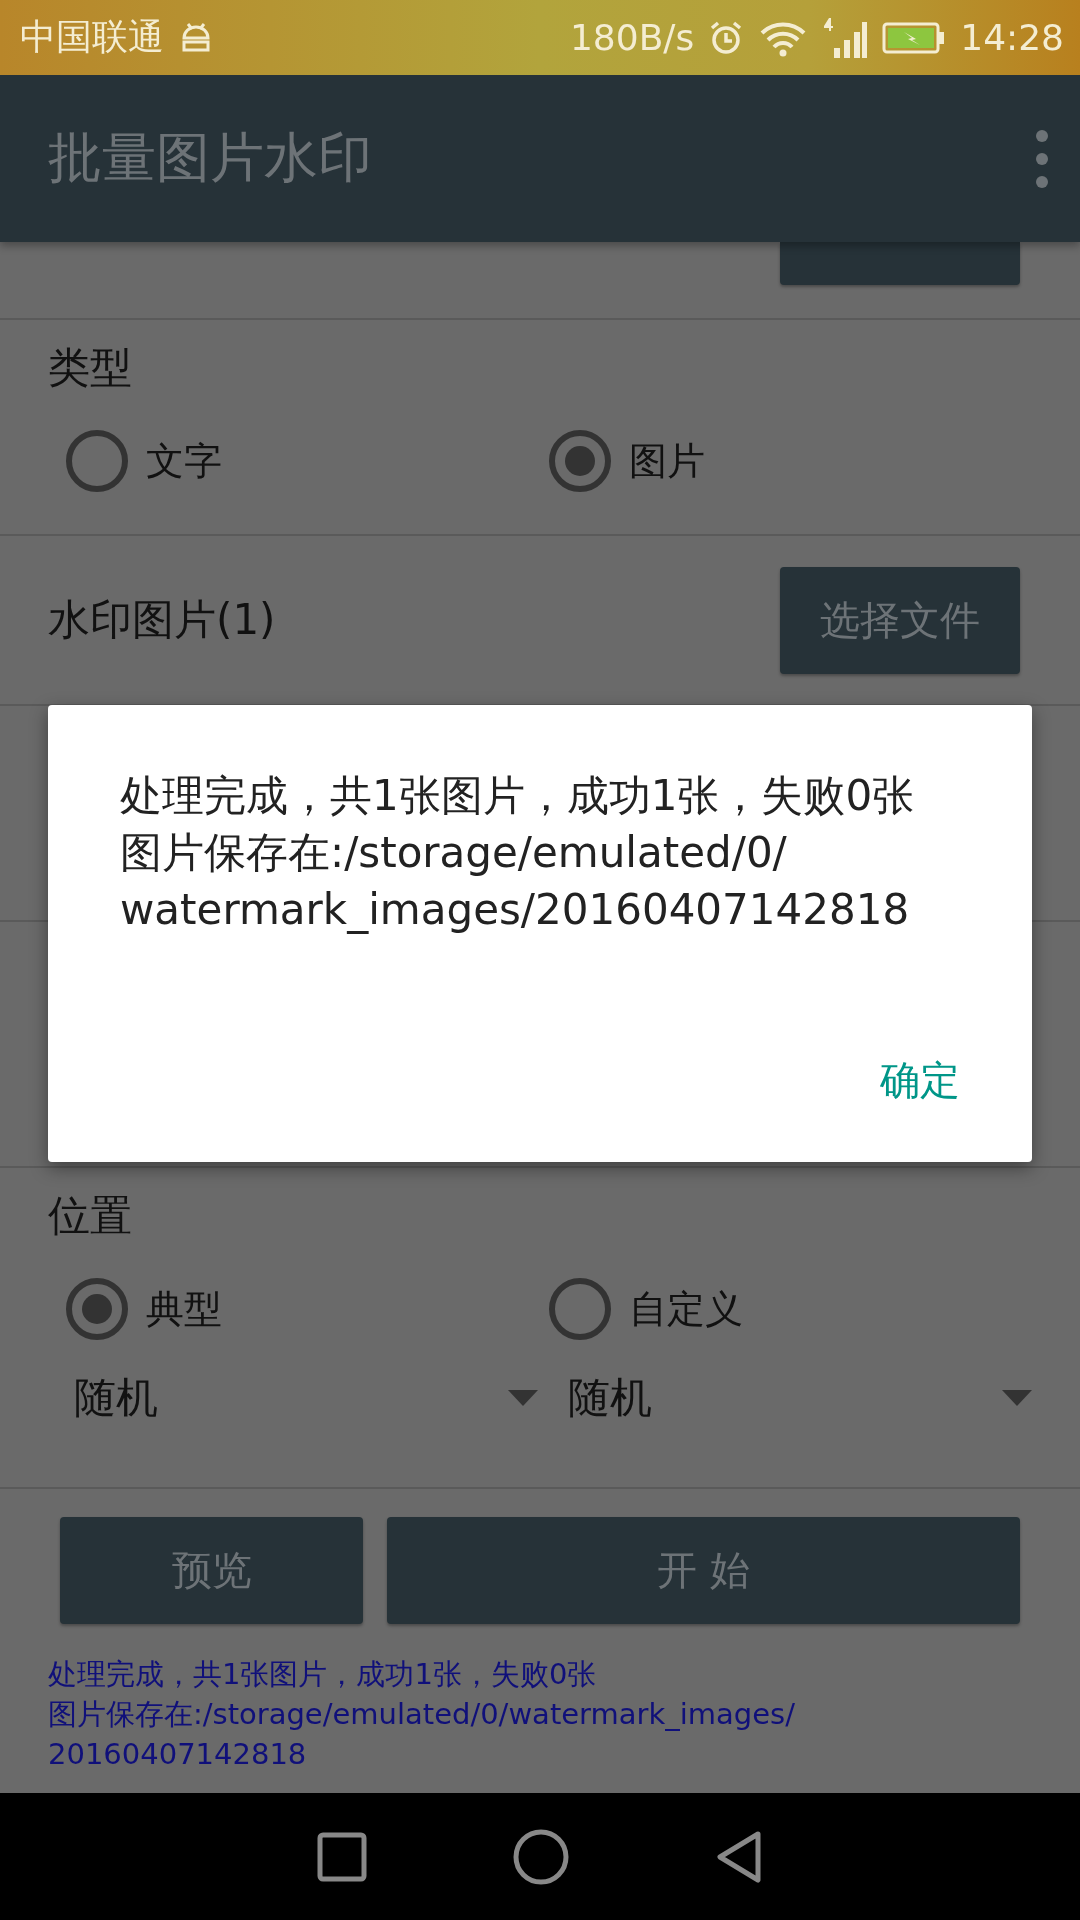 The image size is (1080, 1920). Describe the element at coordinates (211, 1570) in the screenshot. I see `preview-button: 预览` at that location.